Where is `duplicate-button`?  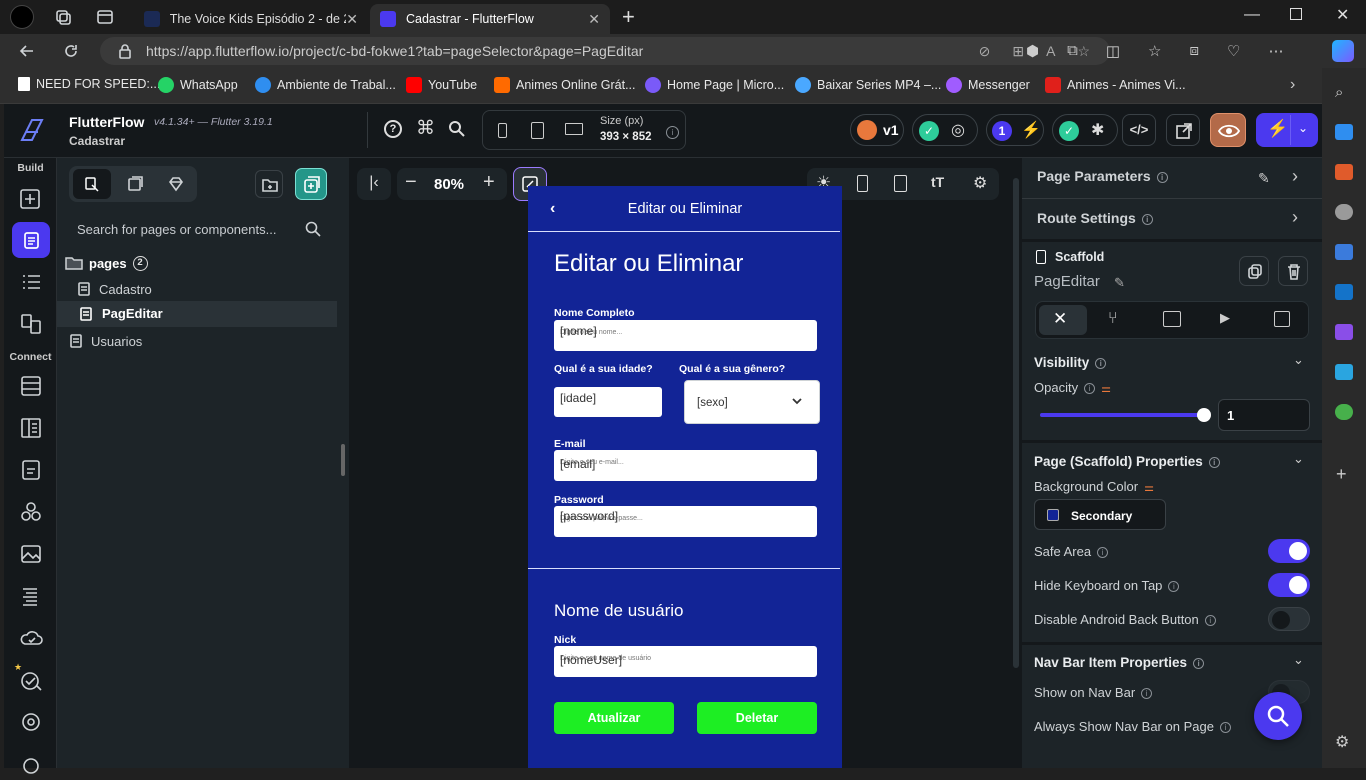
duplicate-button is located at coordinates (1254, 271).